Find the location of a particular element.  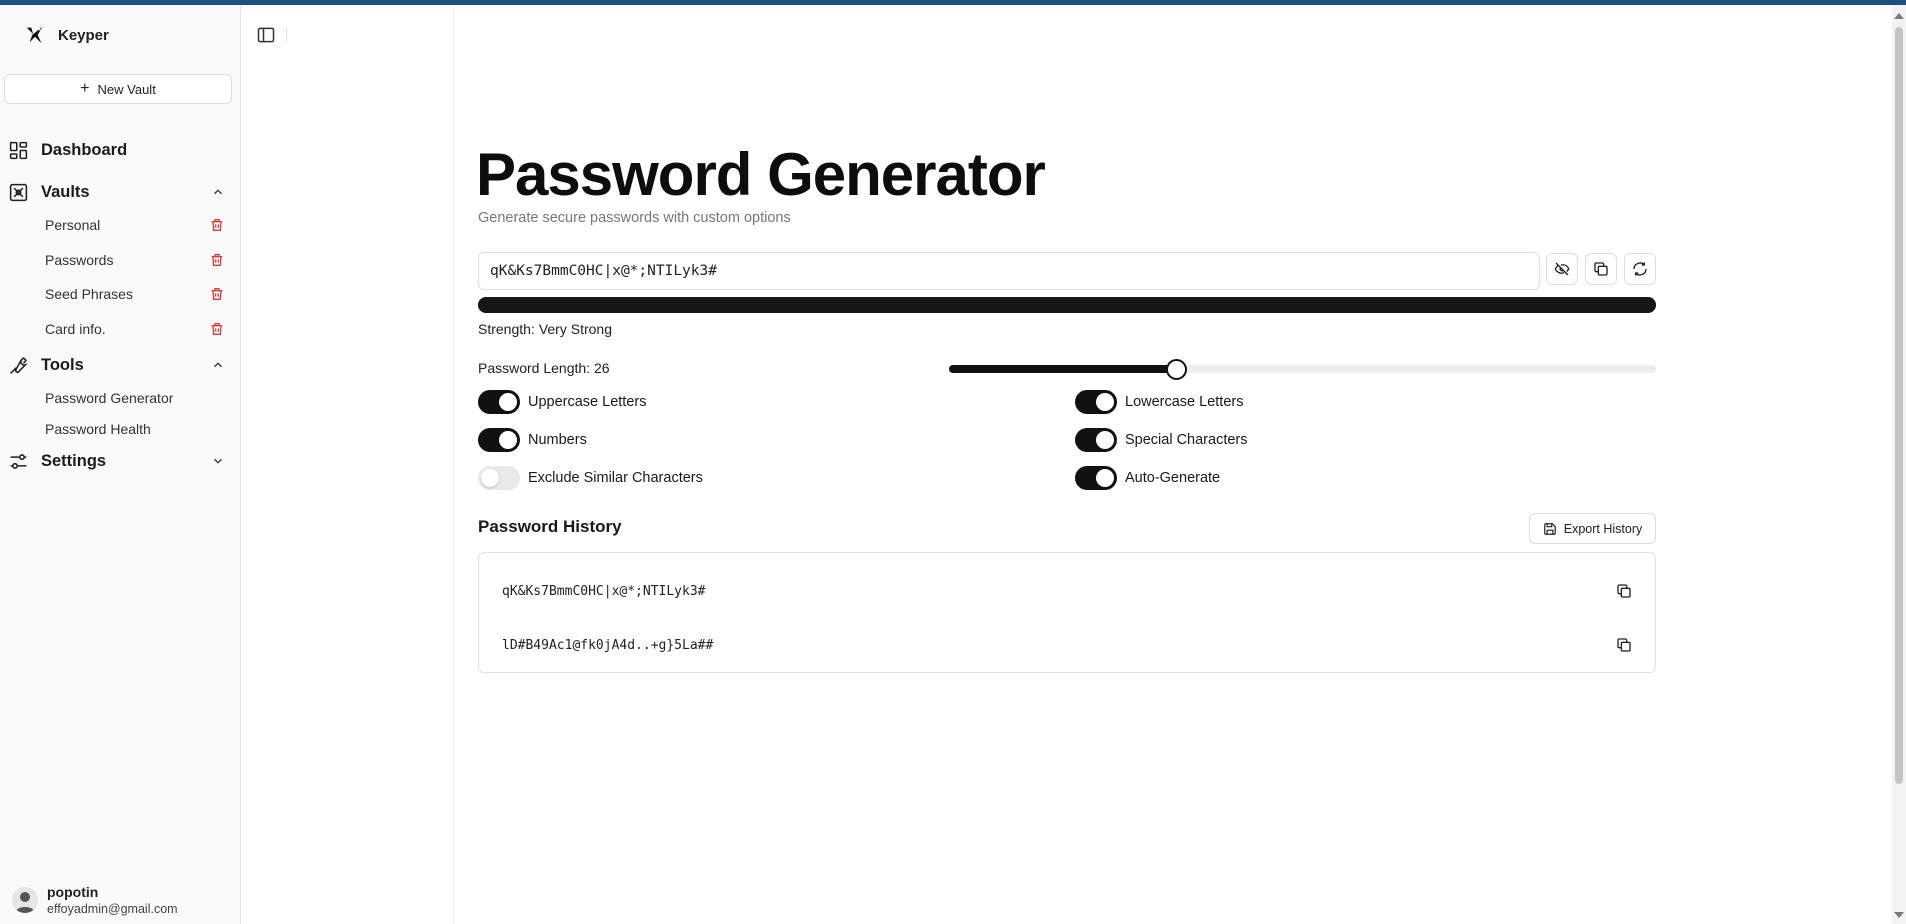

nav-tools-label: Tools is located at coordinates (62, 364).